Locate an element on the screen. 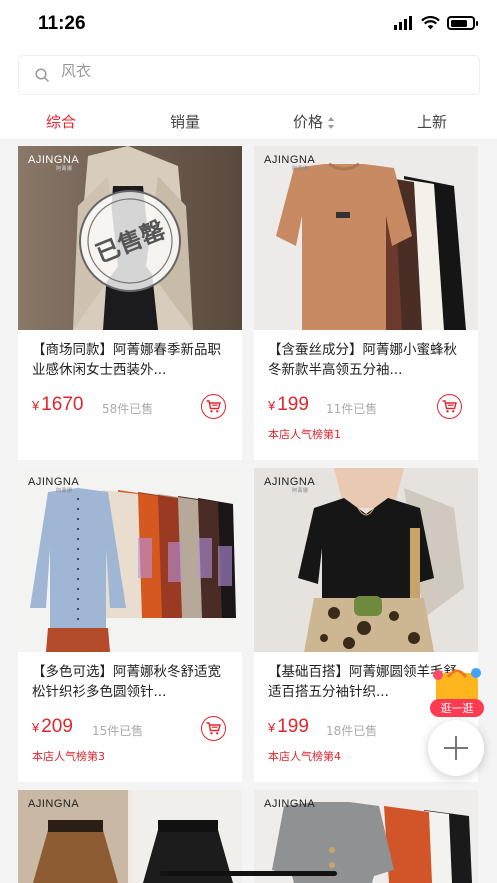  tab-new: 上新 is located at coordinates (432, 122).